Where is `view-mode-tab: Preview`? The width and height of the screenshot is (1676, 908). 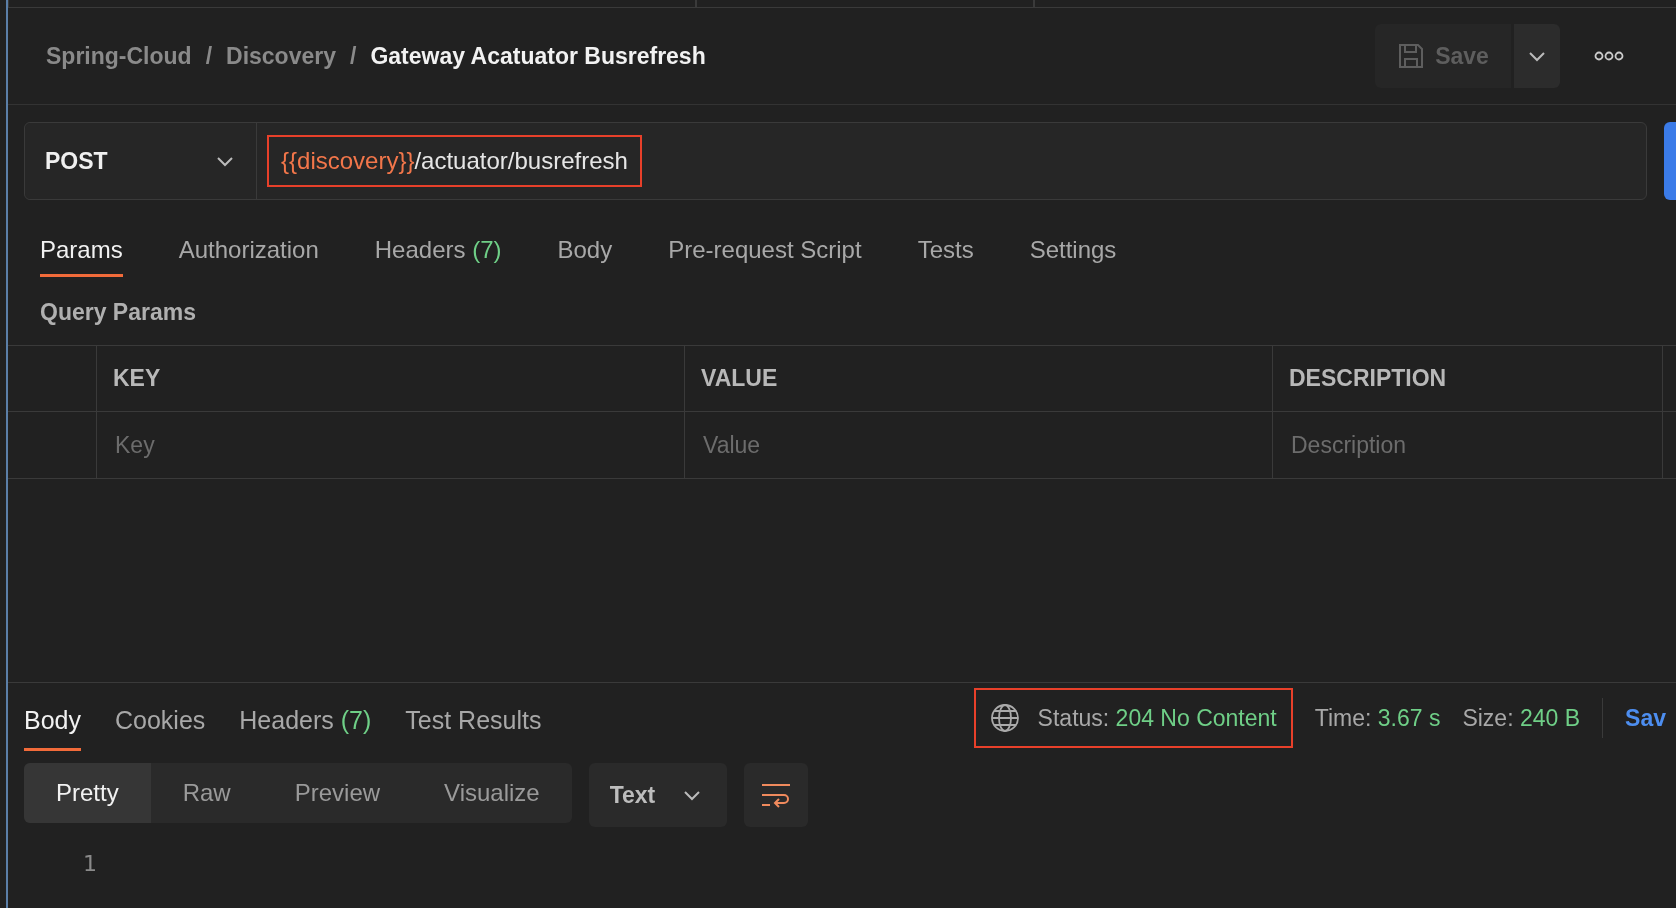 view-mode-tab: Preview is located at coordinates (337, 793).